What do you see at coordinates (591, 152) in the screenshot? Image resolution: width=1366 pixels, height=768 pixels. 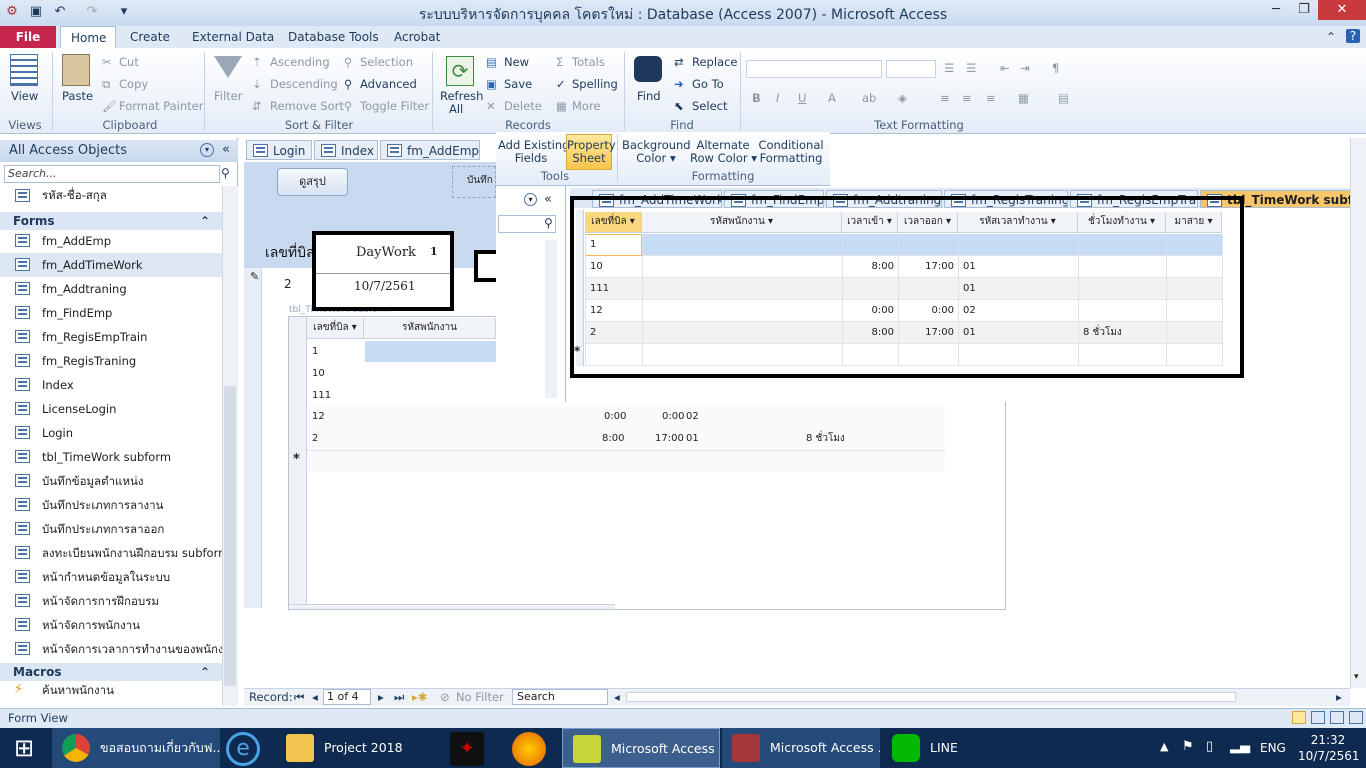 I see `property-sheet-button: Property Sheet` at bounding box center [591, 152].